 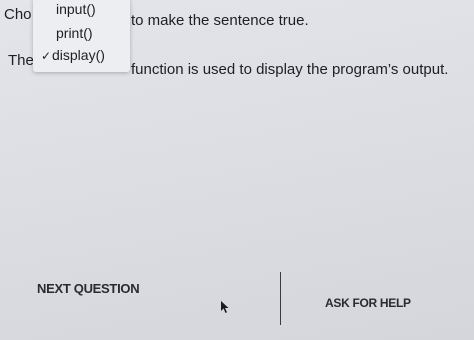 What do you see at coordinates (225, 307) in the screenshot?
I see `arrow-cursor-icon` at bounding box center [225, 307].